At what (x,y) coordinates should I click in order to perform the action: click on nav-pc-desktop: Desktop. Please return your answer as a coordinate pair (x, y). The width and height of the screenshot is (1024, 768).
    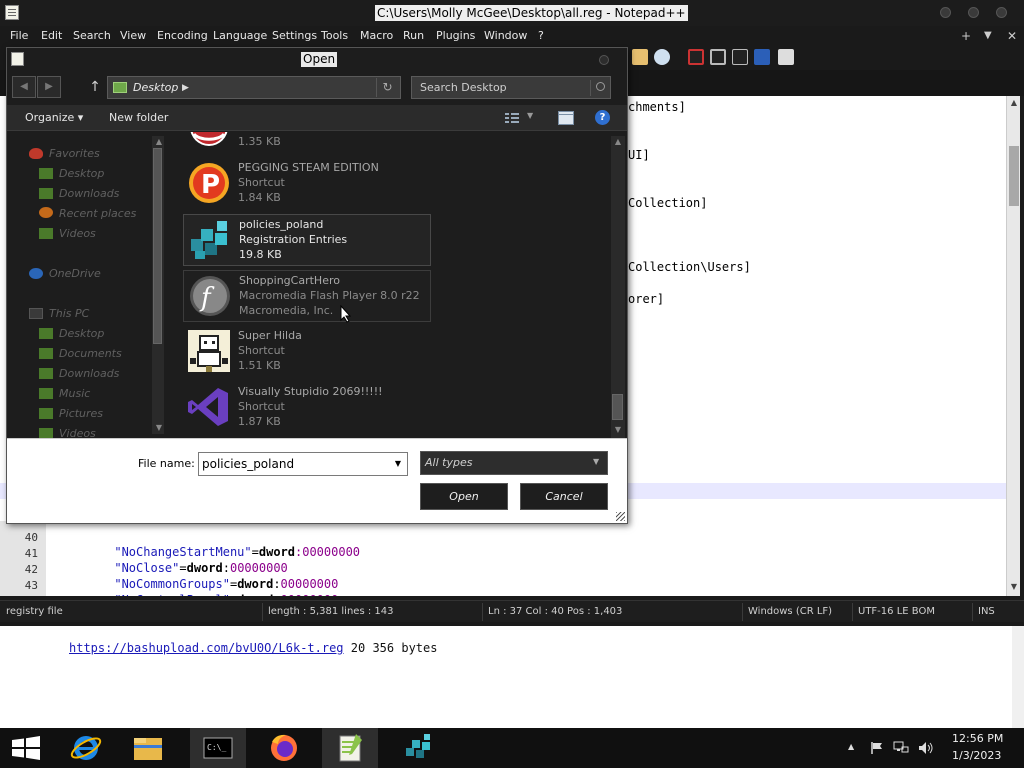
    Looking at the image, I should click on (81, 334).